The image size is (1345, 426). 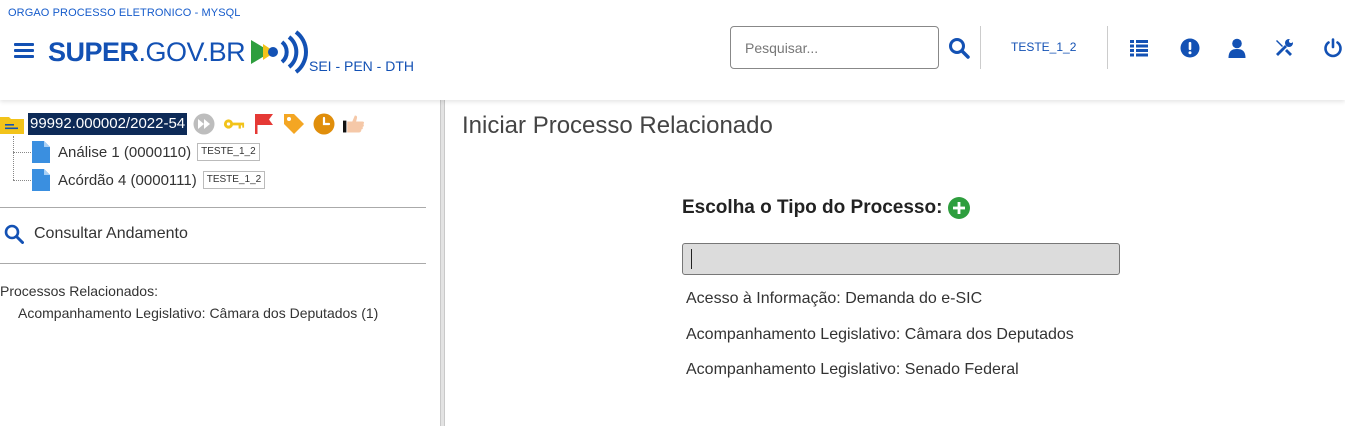 What do you see at coordinates (691, 259) in the screenshot?
I see `text-caret` at bounding box center [691, 259].